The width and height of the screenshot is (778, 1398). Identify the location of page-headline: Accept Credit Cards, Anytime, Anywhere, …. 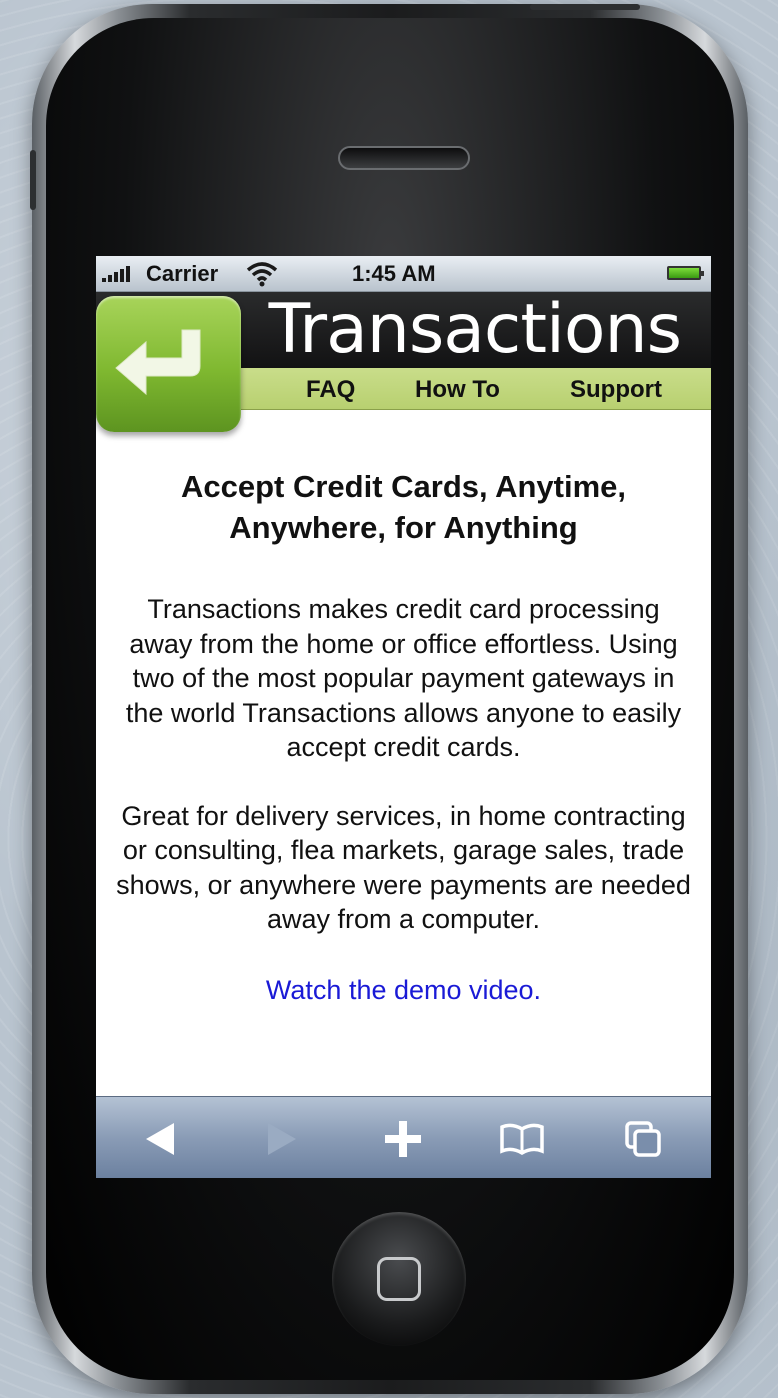
(403, 507).